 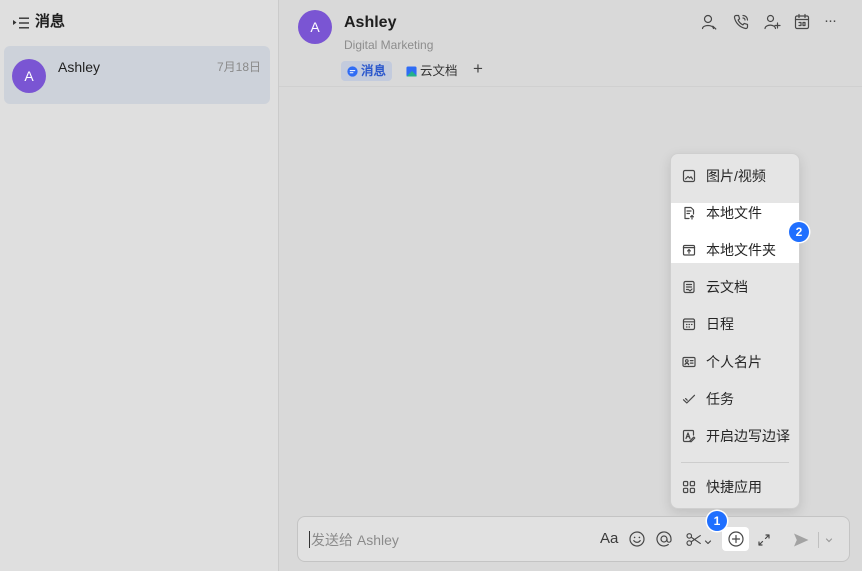 I want to click on schedule-icon, so click(x=689, y=324).